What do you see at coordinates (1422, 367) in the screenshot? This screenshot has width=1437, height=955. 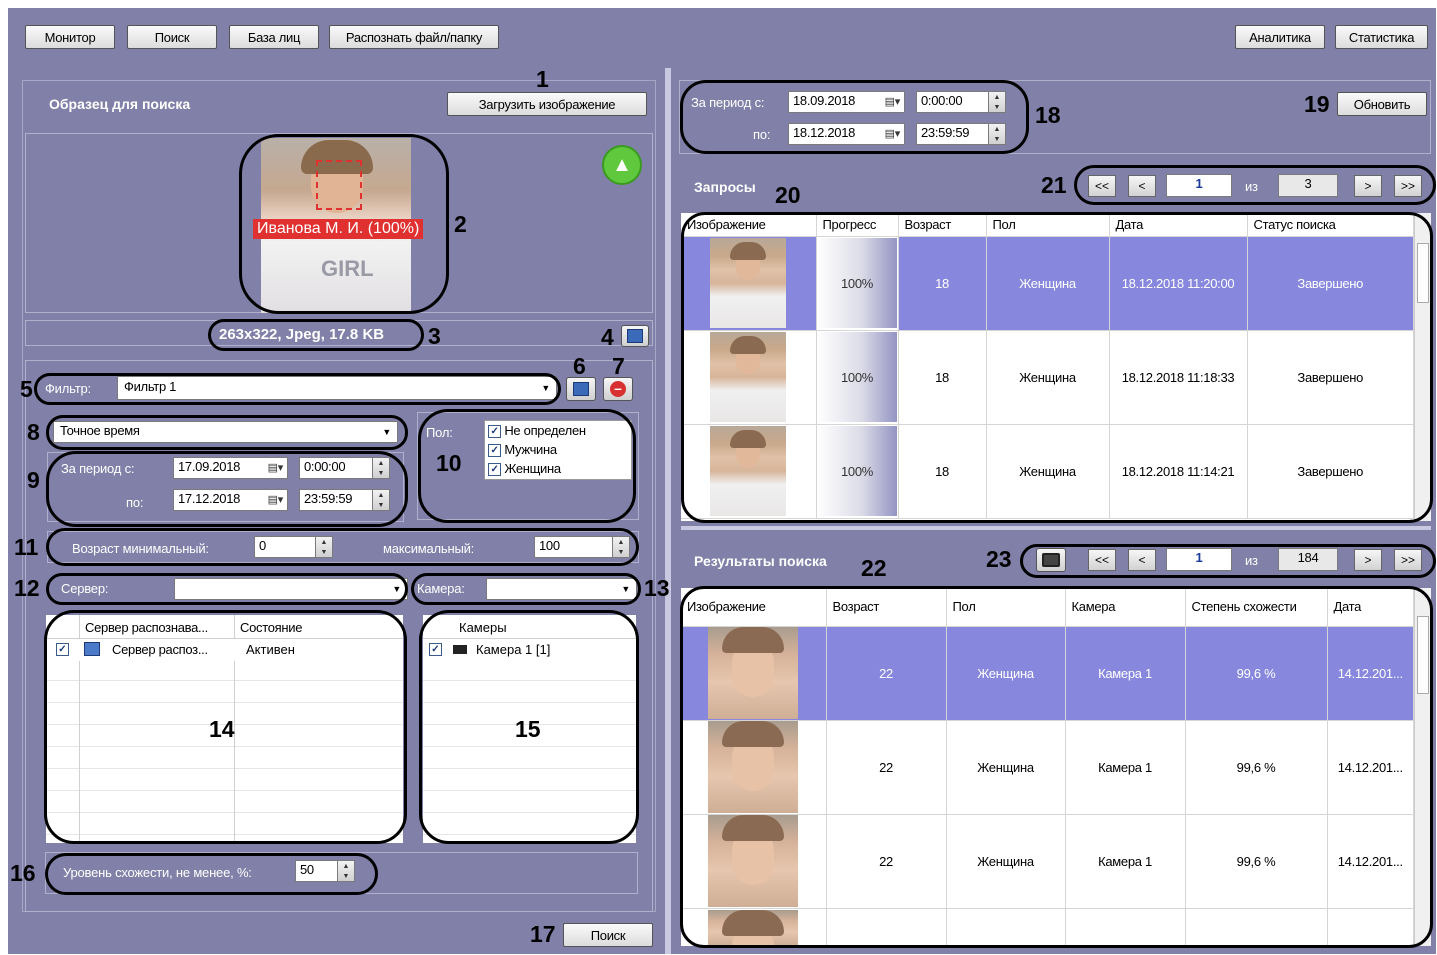 I see `requests-scrollbar` at bounding box center [1422, 367].